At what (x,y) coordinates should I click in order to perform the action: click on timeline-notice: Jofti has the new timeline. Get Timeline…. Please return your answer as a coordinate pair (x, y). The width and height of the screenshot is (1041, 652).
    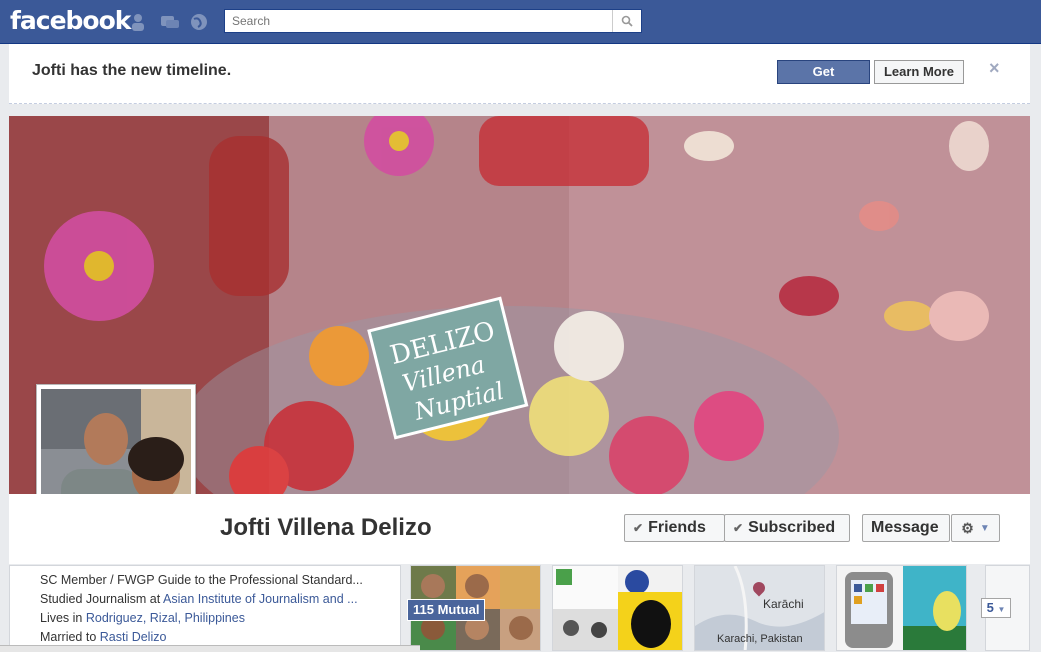
    Looking at the image, I should click on (519, 74).